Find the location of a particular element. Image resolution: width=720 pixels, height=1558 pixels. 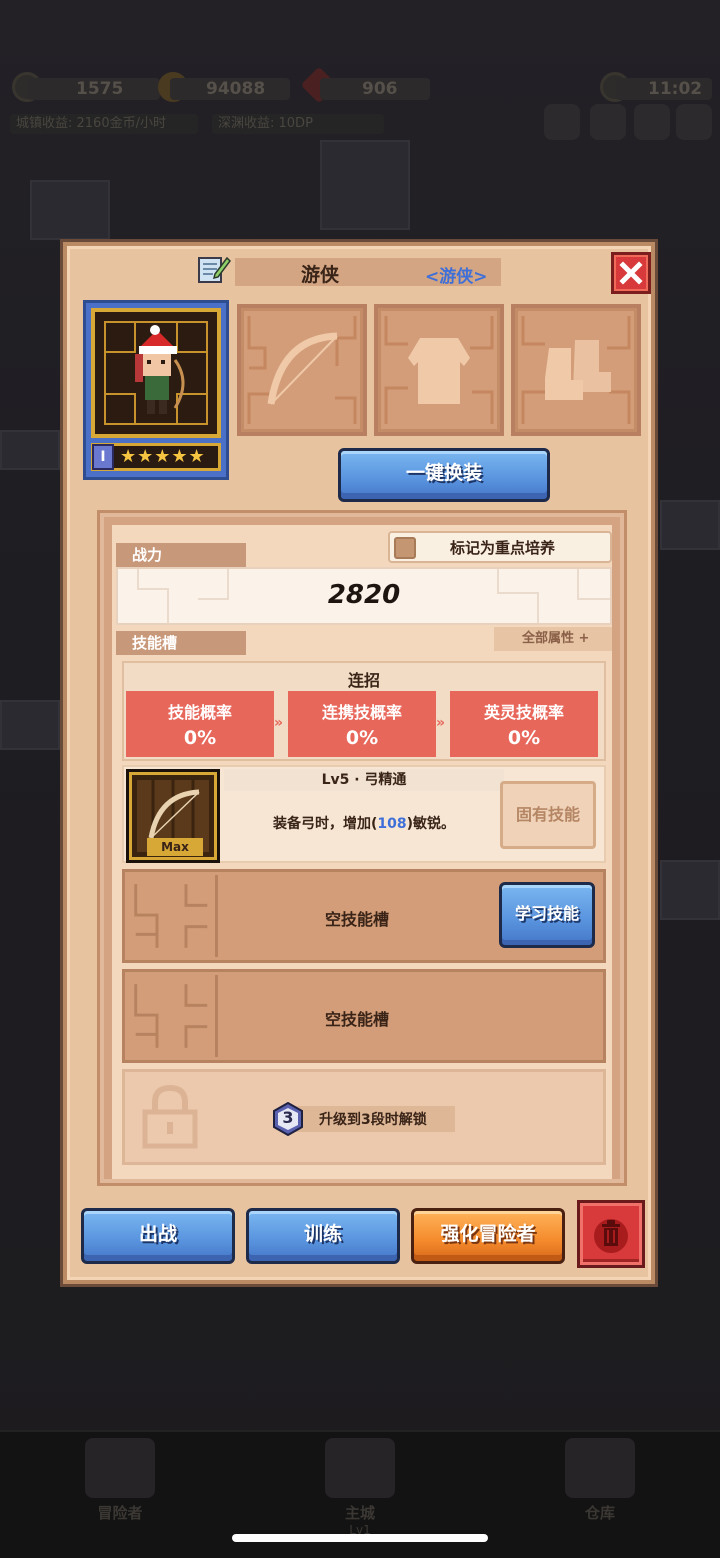

skill-rate-value: 0% is located at coordinates (200, 738).